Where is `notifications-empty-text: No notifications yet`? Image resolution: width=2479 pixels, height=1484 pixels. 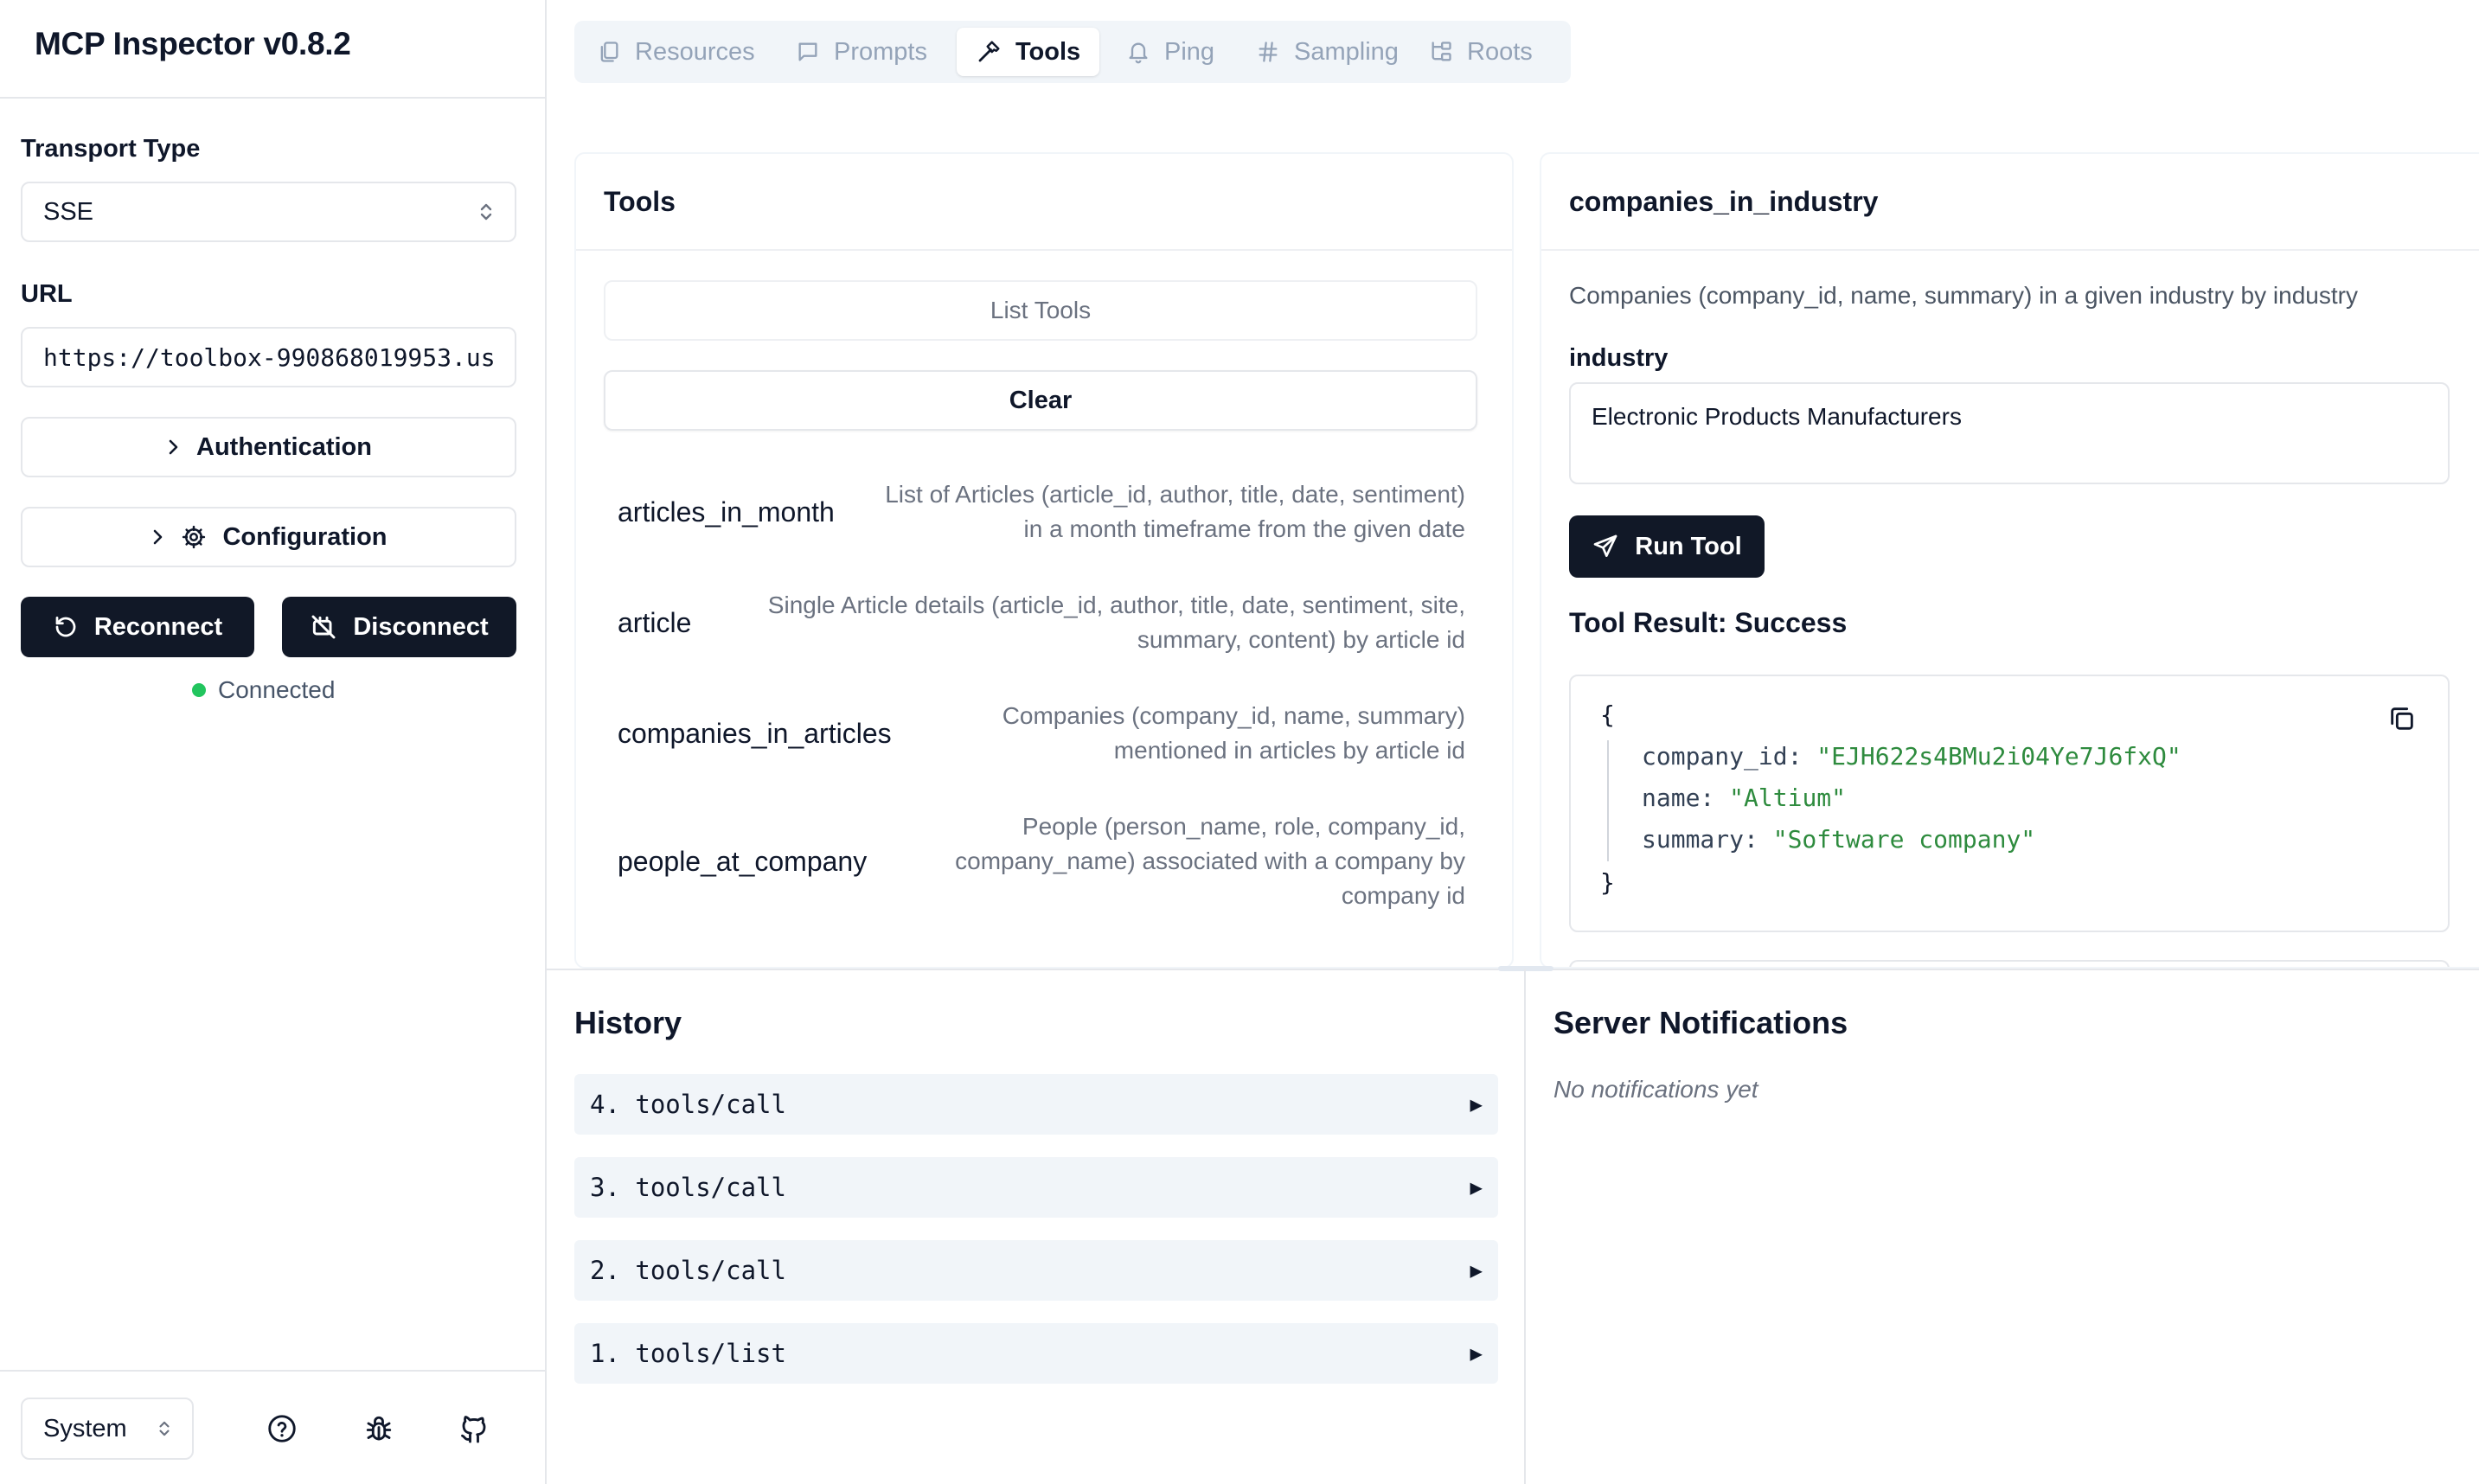
notifications-empty-text: No notifications yet is located at coordinates (1655, 1090).